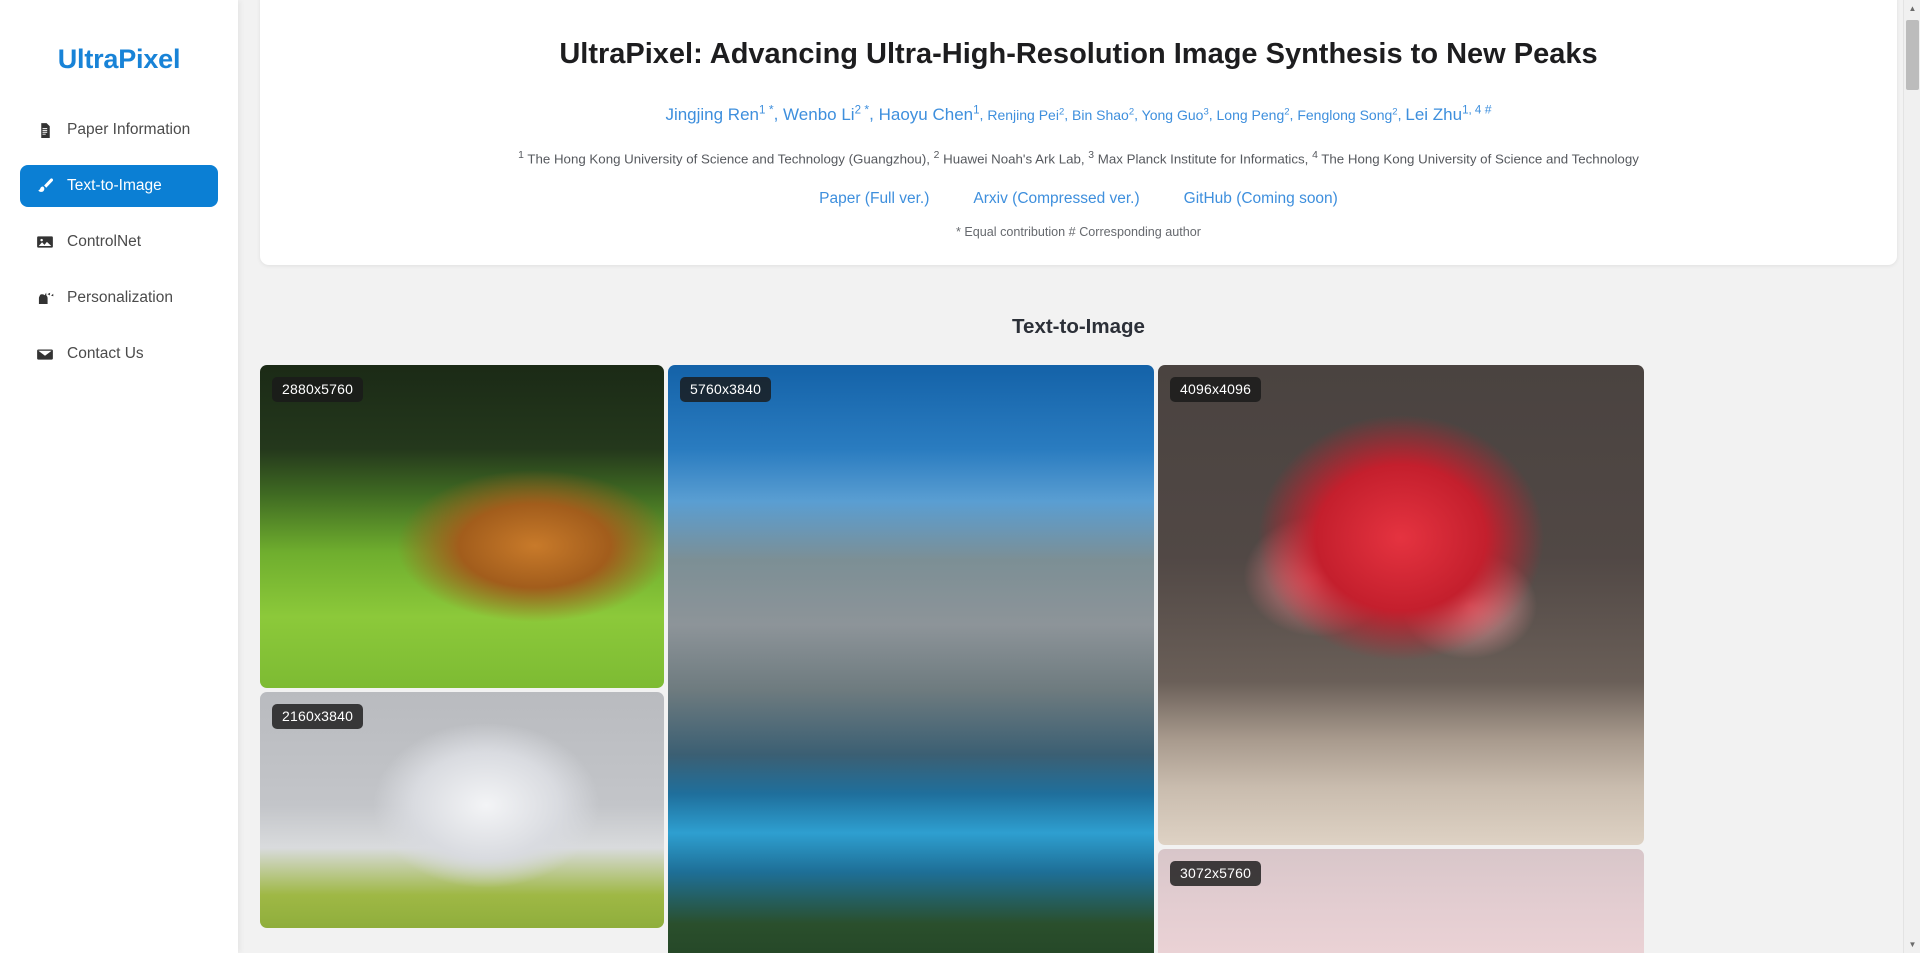 The image size is (1920, 953). Describe the element at coordinates (129, 129) in the screenshot. I see `sidebar-item-label: Paper Information` at that location.